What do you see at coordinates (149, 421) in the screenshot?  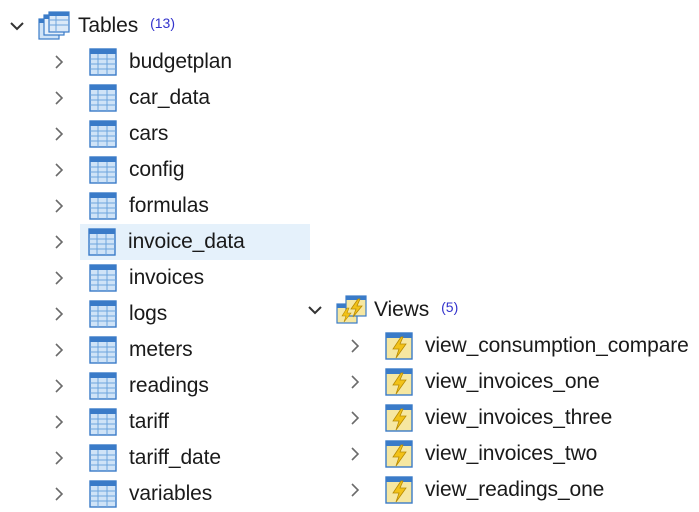 I see `table-item-label: tariff` at bounding box center [149, 421].